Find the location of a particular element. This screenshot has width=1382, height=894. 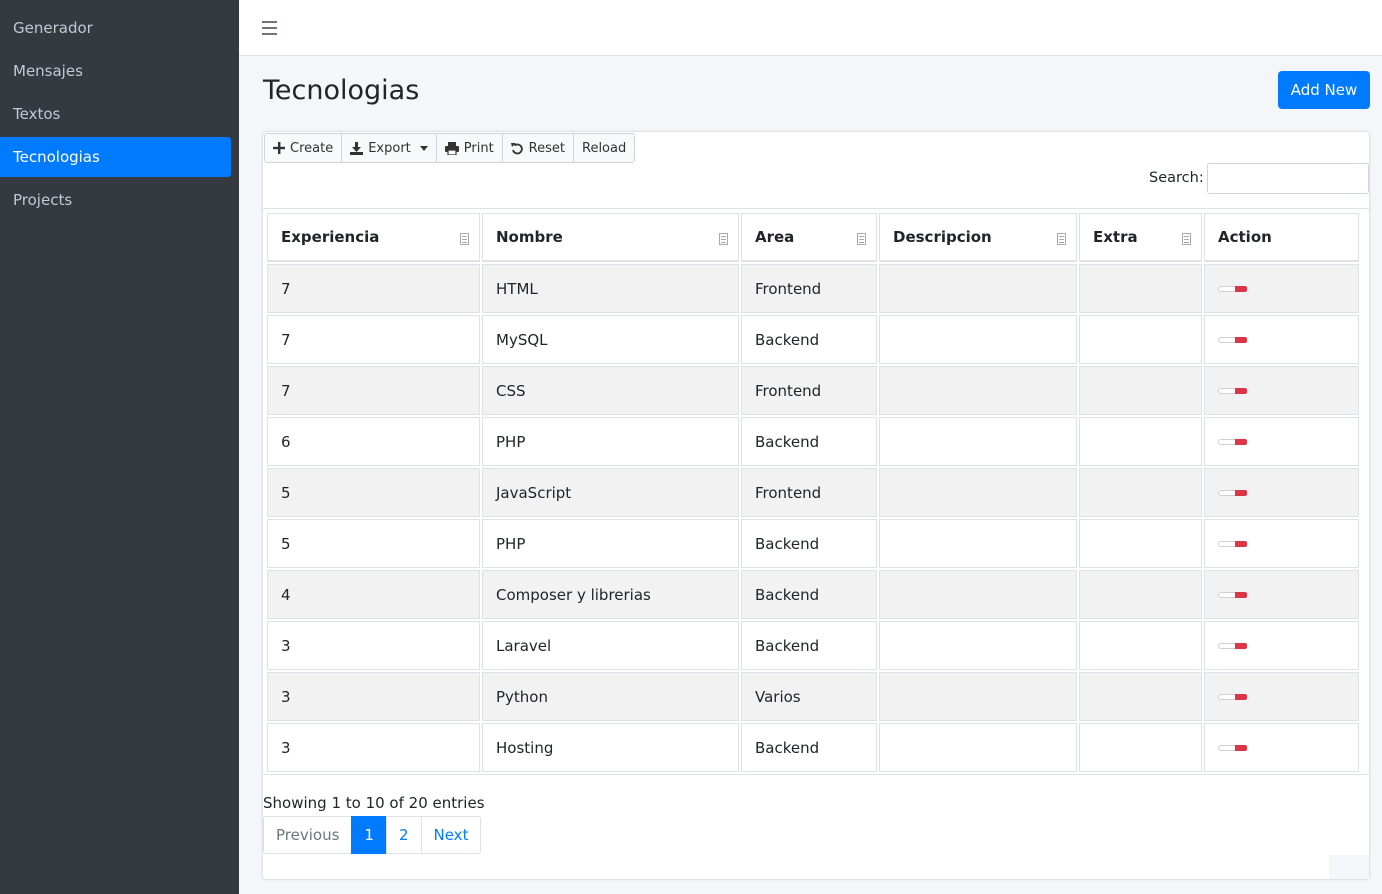

column-header-experiencia: Experiencia is located at coordinates (373, 237).